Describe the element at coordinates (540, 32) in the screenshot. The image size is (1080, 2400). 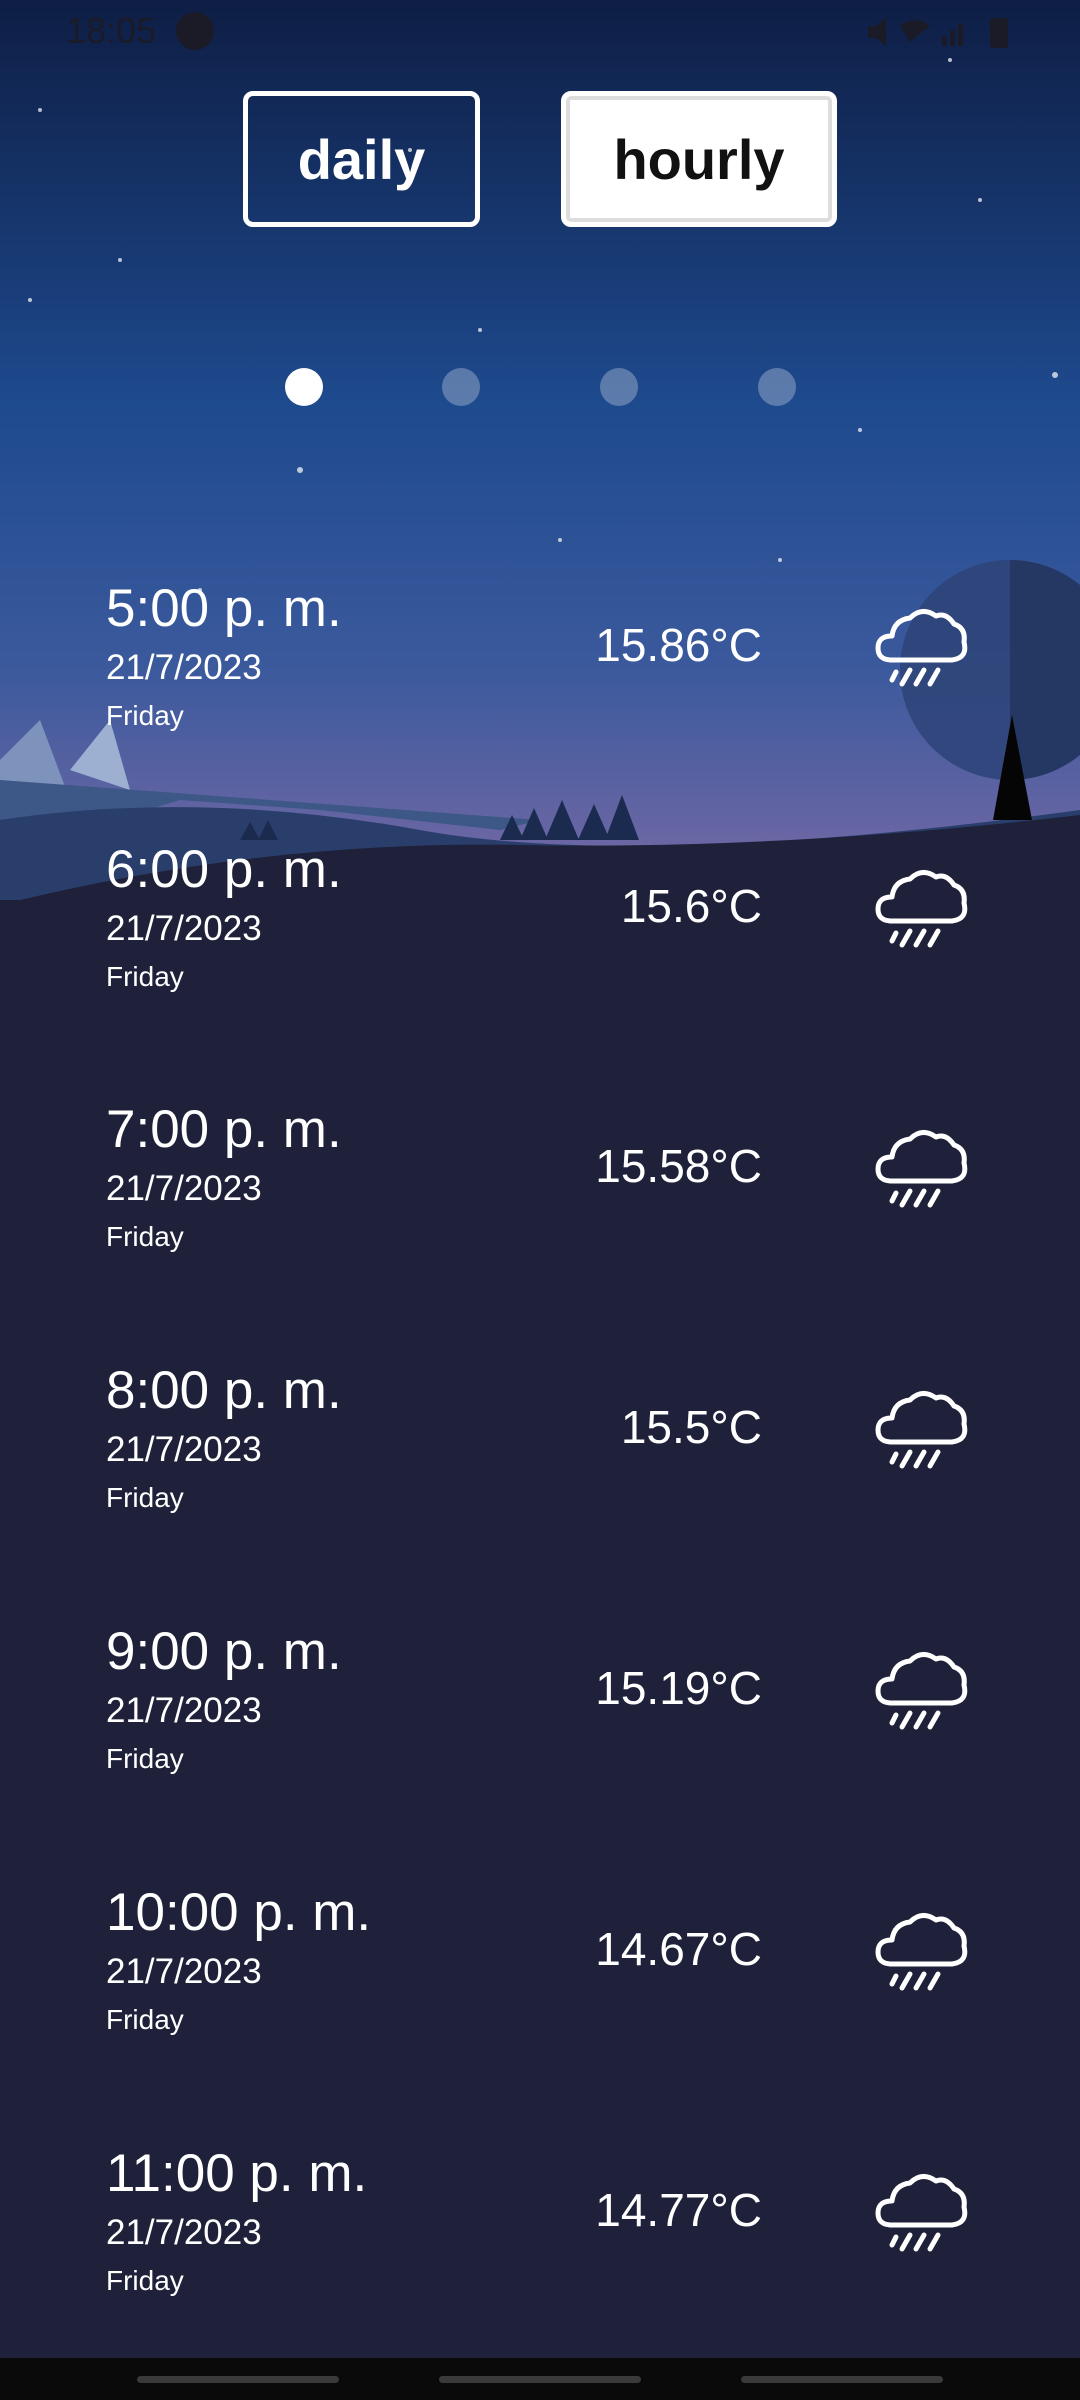
I see `status-bar: 18:05` at that location.